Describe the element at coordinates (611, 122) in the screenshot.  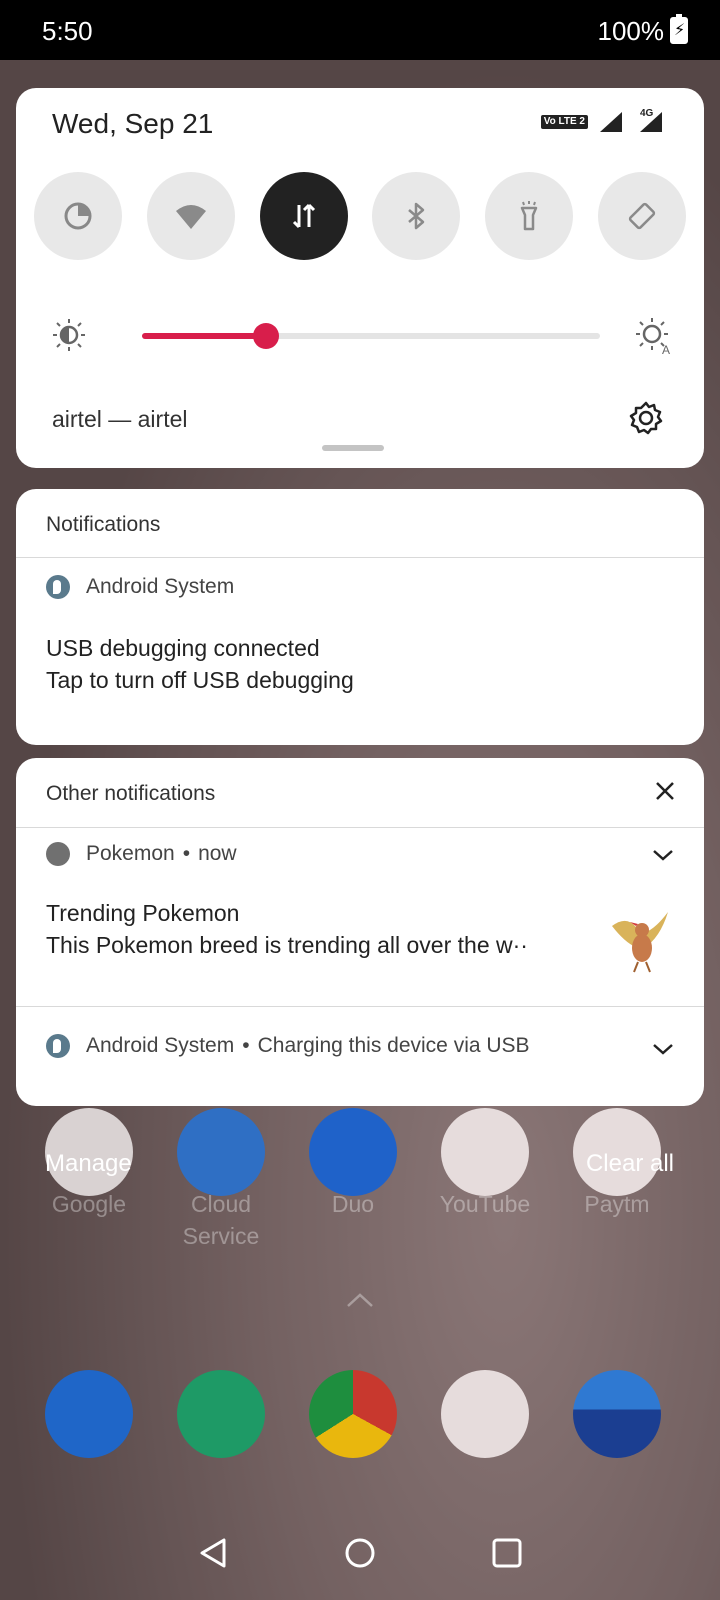
I see `signal-icon` at that location.